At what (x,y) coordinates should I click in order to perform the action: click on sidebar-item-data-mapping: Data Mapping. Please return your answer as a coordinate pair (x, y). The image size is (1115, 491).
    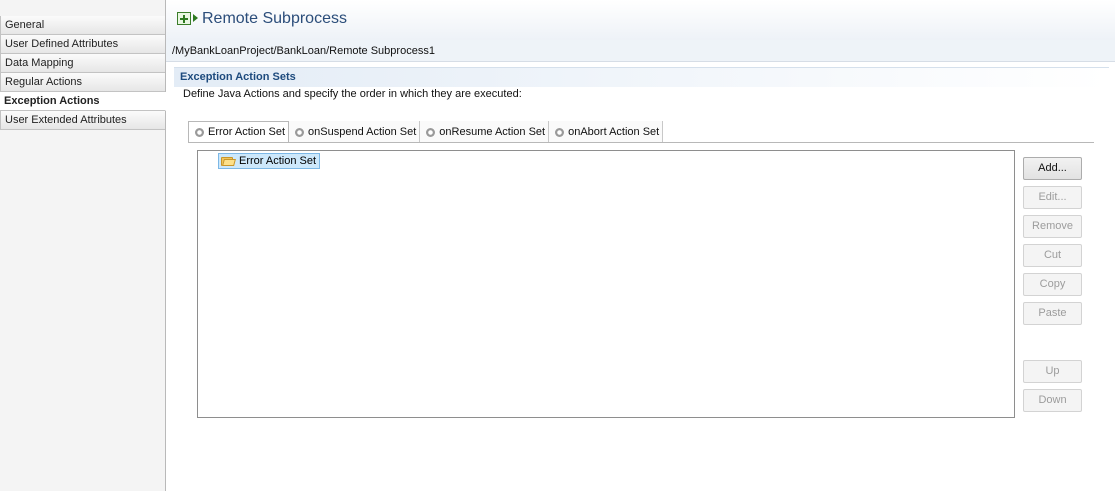
    Looking at the image, I should click on (82, 63).